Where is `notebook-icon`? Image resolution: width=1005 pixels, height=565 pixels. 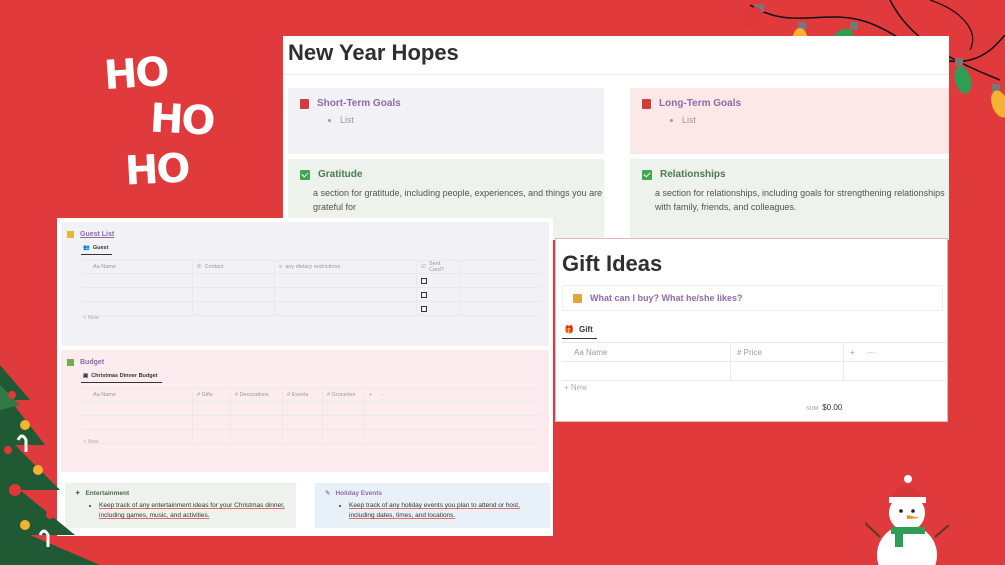 notebook-icon is located at coordinates (70, 234).